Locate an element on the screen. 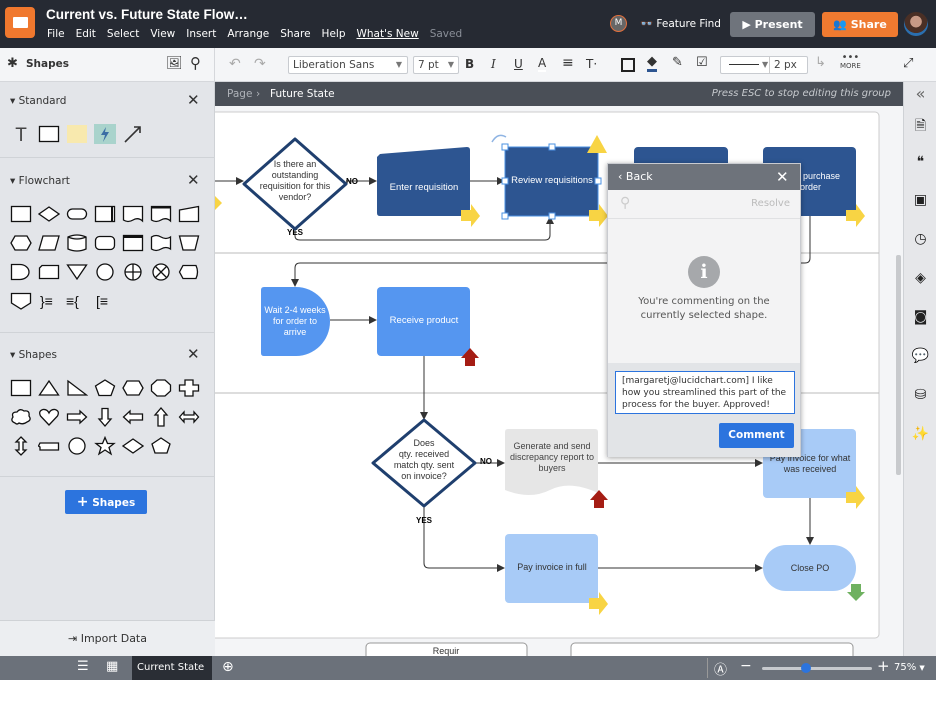 The width and height of the screenshot is (936, 704). arrow-up-shape-icon is located at coordinates (161, 417).